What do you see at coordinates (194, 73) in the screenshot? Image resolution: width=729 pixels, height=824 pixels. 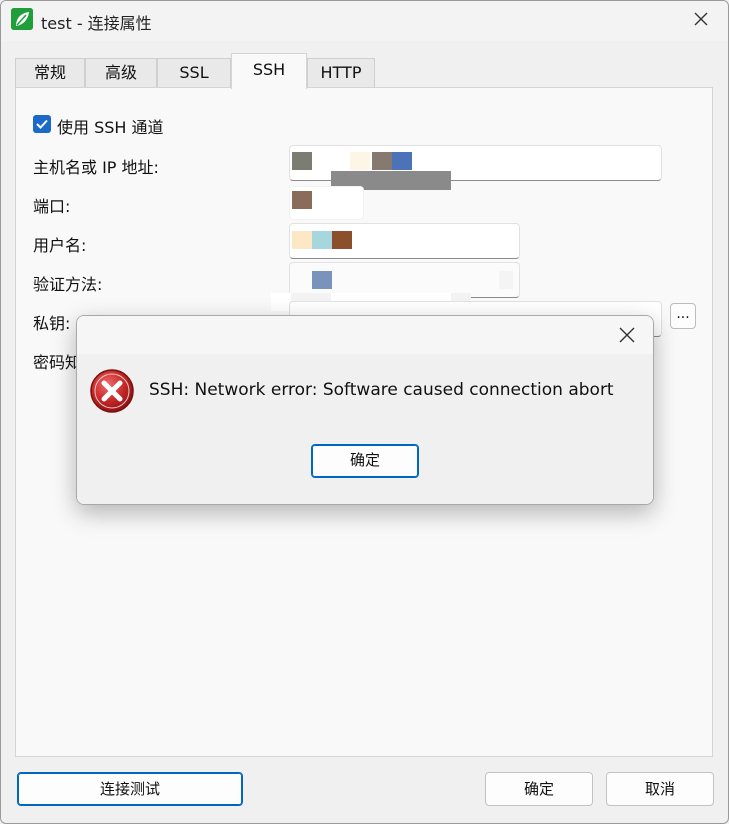 I see `tab-ssl: SSL` at bounding box center [194, 73].